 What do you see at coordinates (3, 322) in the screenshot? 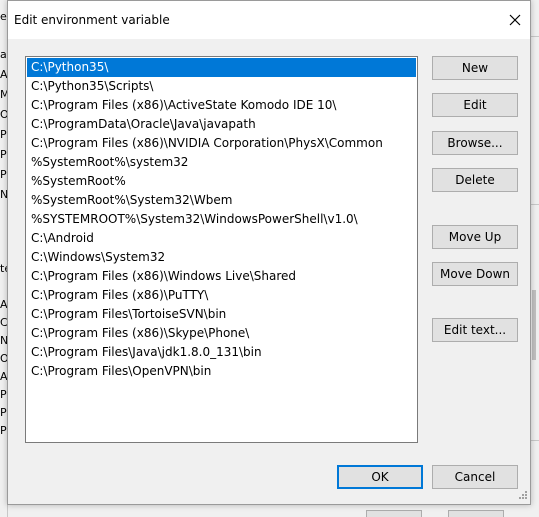
I see `background-text: C` at bounding box center [3, 322].